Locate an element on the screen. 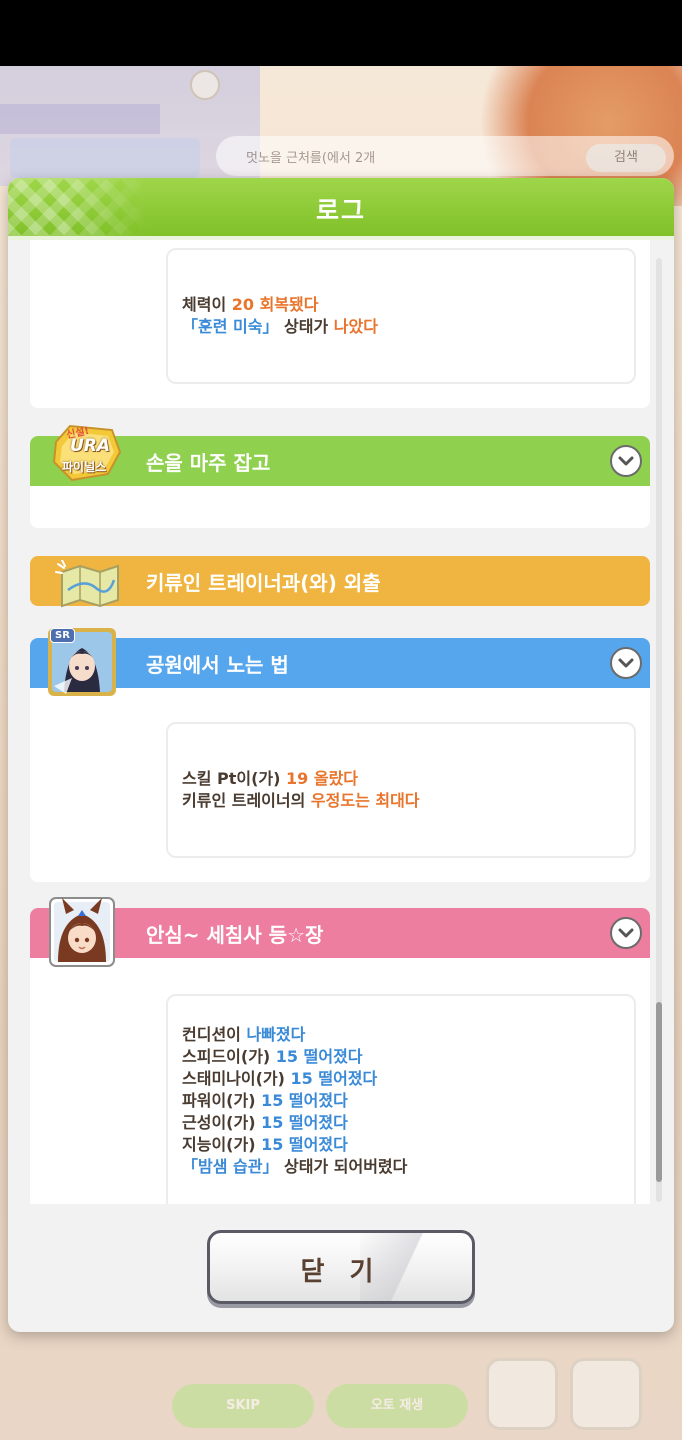 The image size is (682, 1440). scrollbar-thumb is located at coordinates (659, 1092).